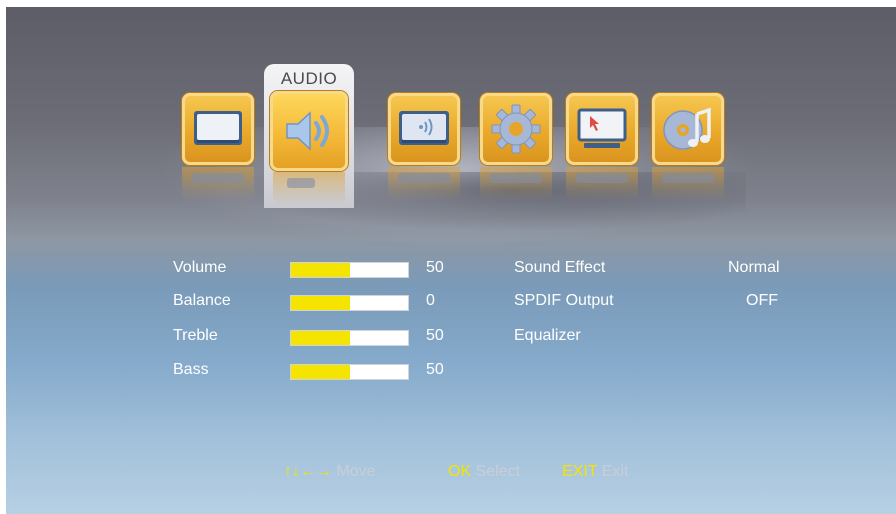 This screenshot has height=514, width=896. I want to click on broadcast-tv-icon, so click(424, 128).